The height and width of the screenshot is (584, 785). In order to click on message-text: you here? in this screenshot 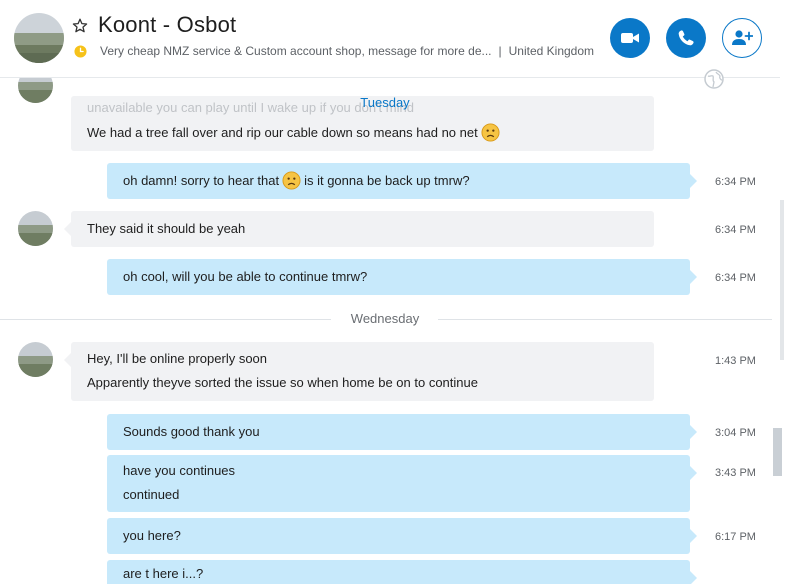, I will do `click(152, 535)`.